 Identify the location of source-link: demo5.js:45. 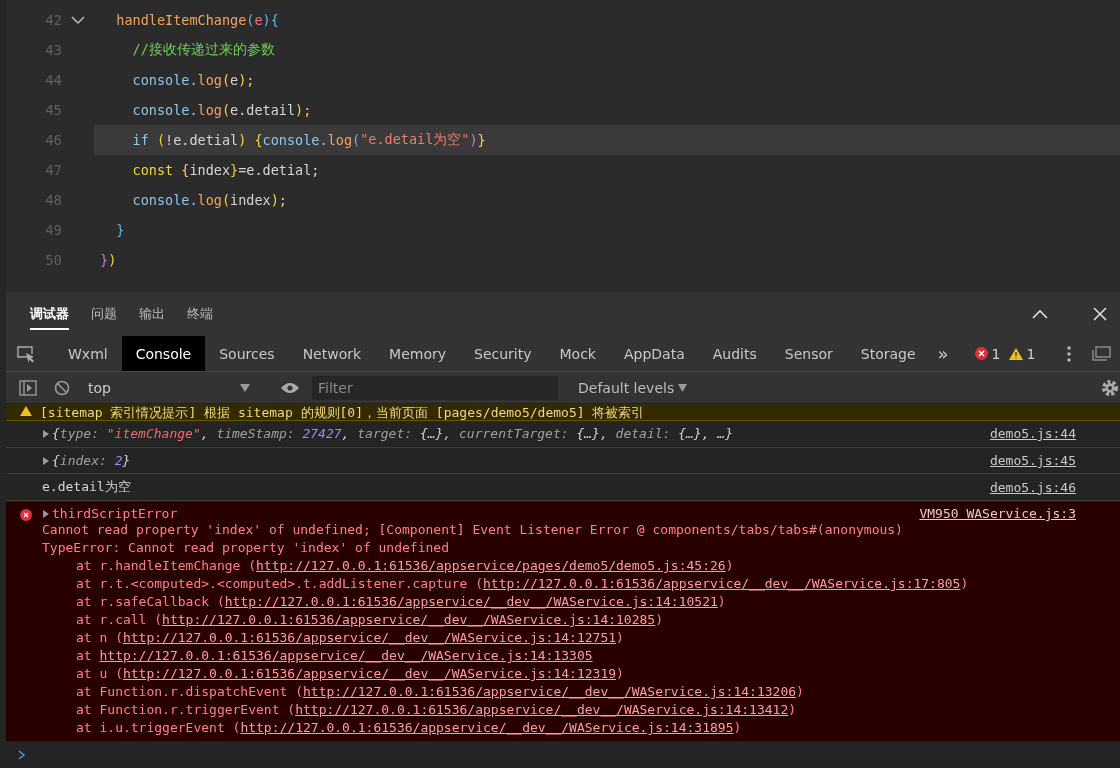
(1032, 461).